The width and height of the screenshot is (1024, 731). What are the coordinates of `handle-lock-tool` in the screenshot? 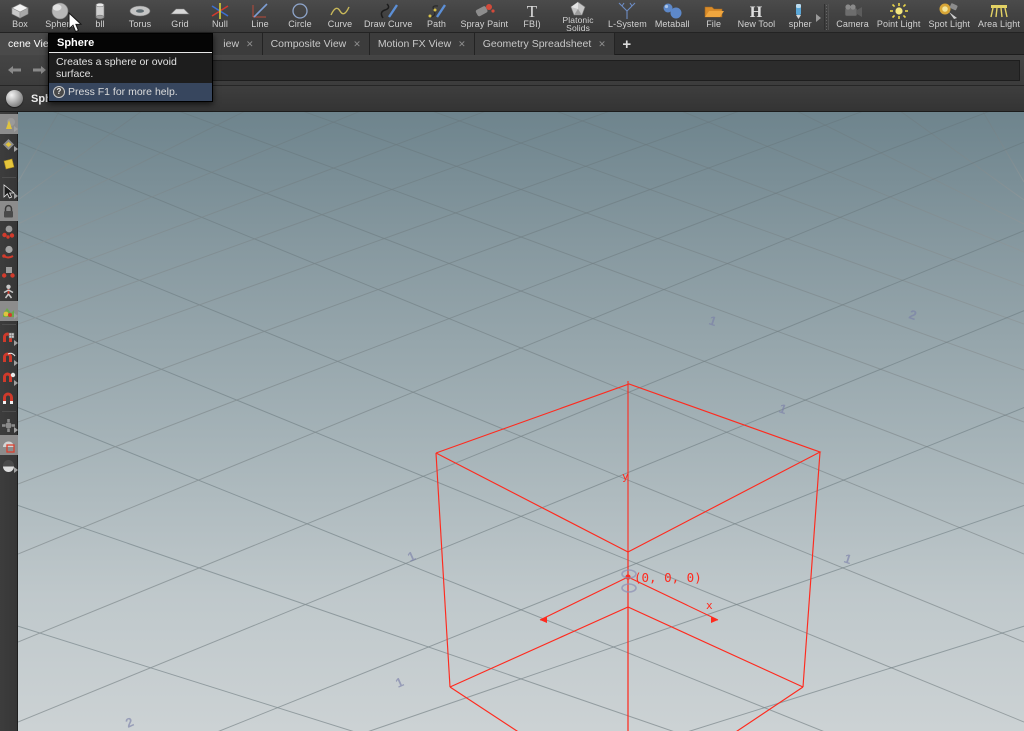 It's located at (9, 211).